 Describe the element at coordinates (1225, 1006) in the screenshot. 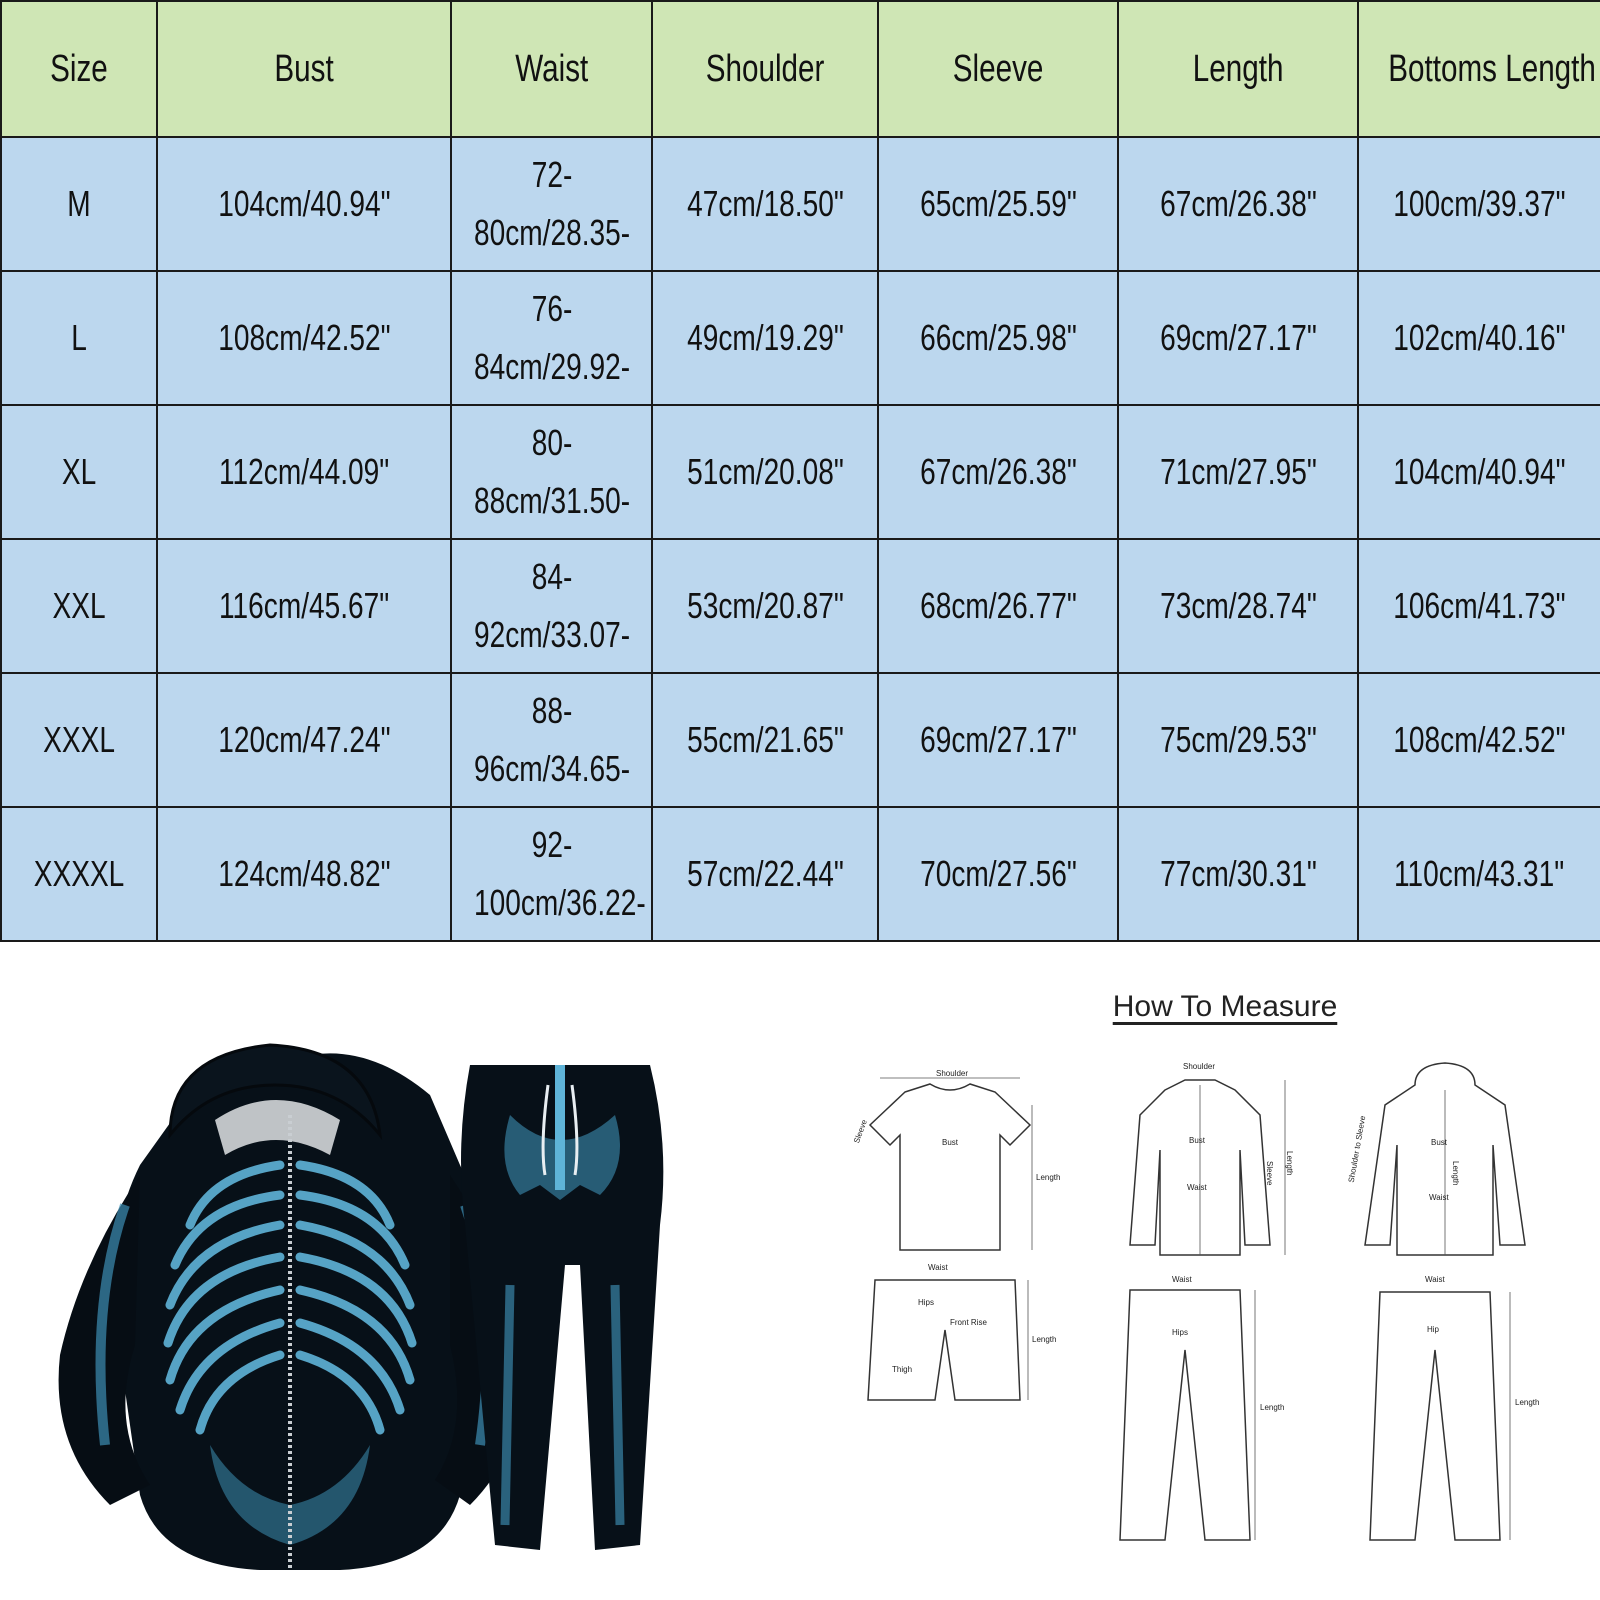

I see `how-to-measure-title: How To Measure` at that location.